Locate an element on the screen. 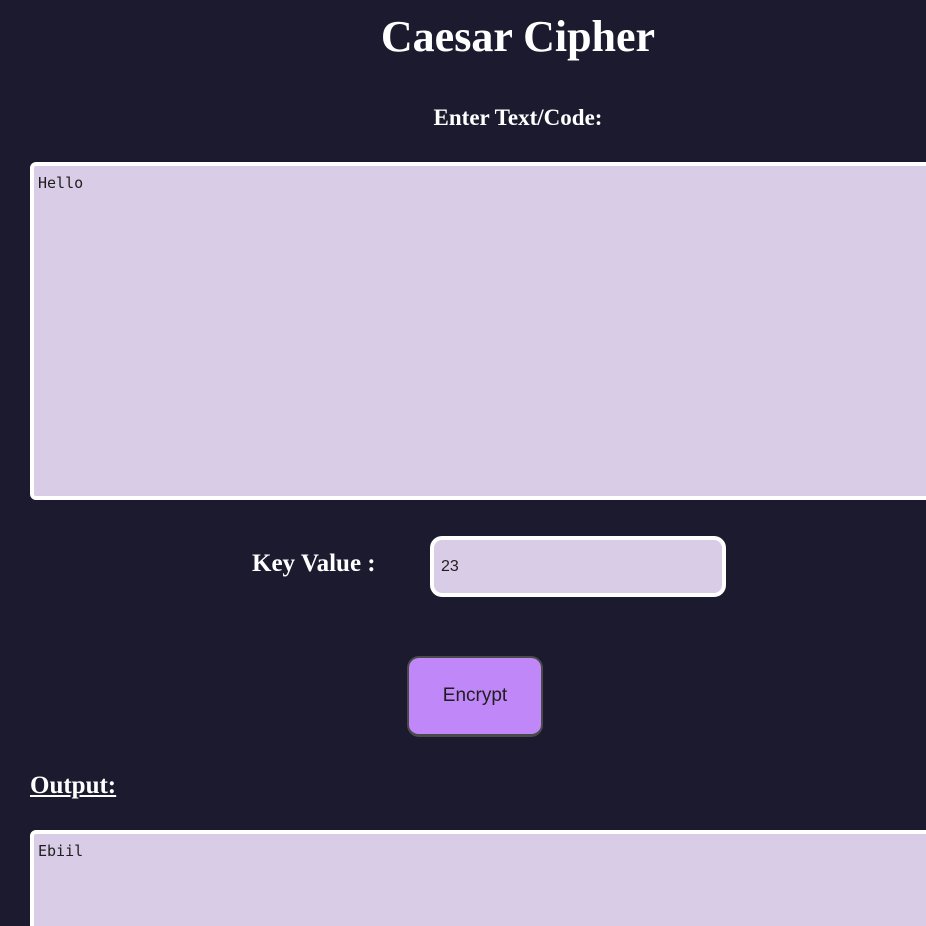  encrypt-button-label: Encrypt is located at coordinates (475, 695).